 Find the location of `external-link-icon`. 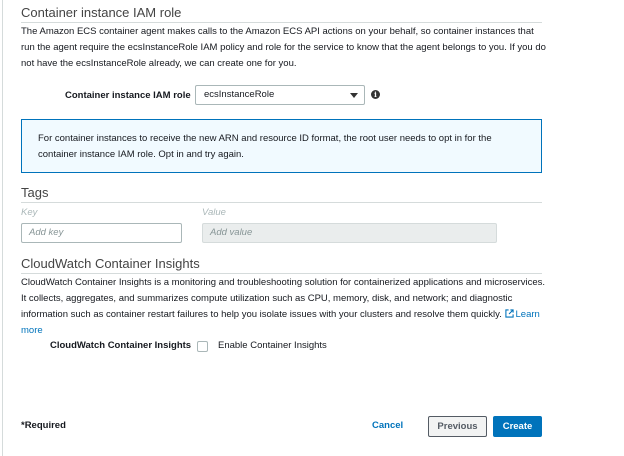

external-link-icon is located at coordinates (509, 313).